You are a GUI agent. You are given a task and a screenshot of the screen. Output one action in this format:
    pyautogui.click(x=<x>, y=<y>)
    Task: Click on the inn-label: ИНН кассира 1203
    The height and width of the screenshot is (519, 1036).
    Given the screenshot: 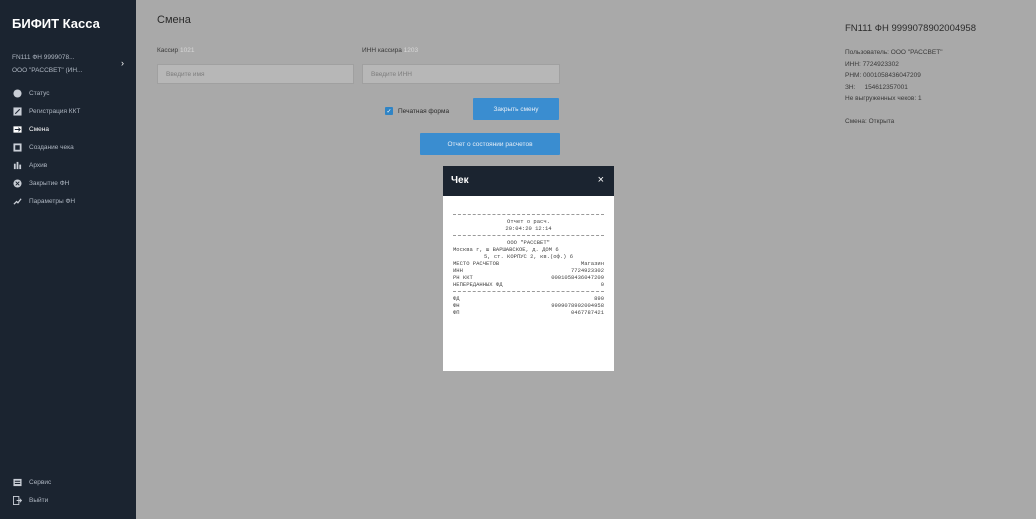 What is the action you would take?
    pyautogui.click(x=390, y=50)
    